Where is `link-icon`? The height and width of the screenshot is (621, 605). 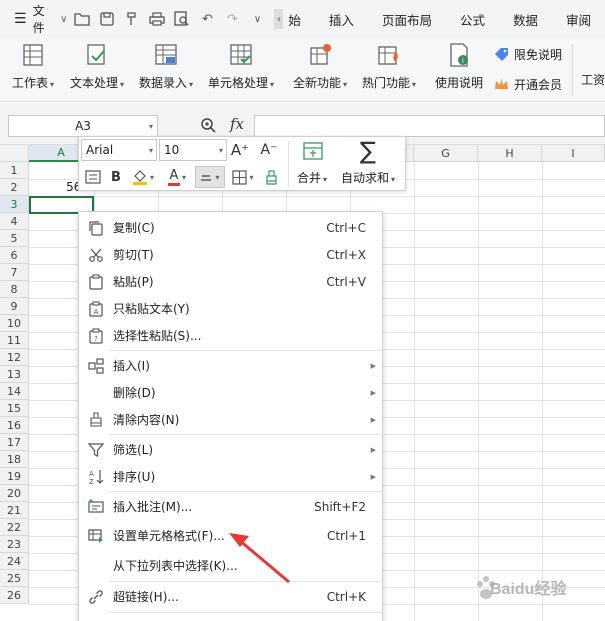 link-icon is located at coordinates (96, 596).